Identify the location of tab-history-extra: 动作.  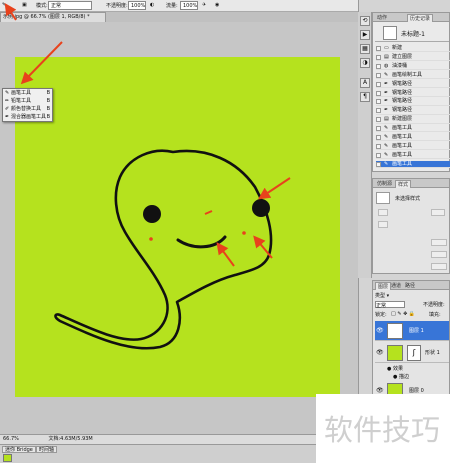
(382, 18).